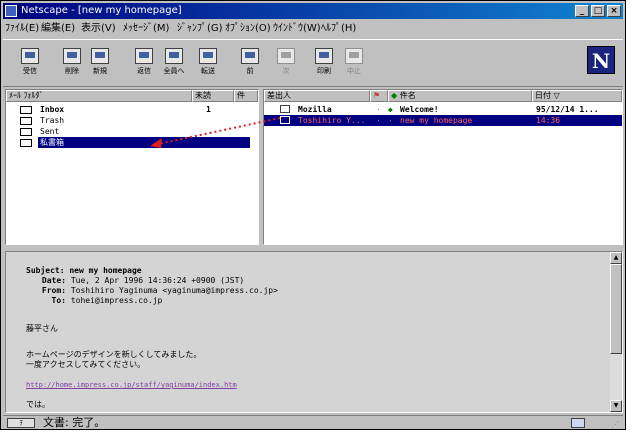 The width and height of the screenshot is (633, 435). I want to click on get-mail-icon, so click(30, 56).